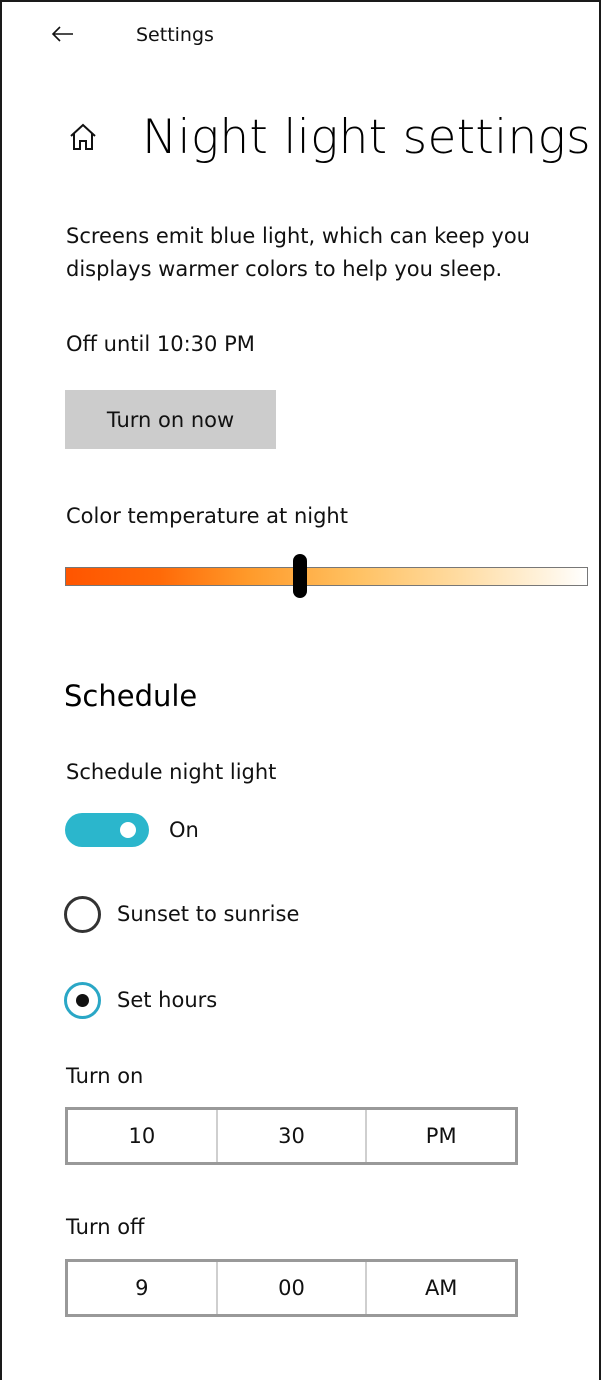 The image size is (603, 1380). Describe the element at coordinates (128, 830) in the screenshot. I see `toggle-knob` at that location.